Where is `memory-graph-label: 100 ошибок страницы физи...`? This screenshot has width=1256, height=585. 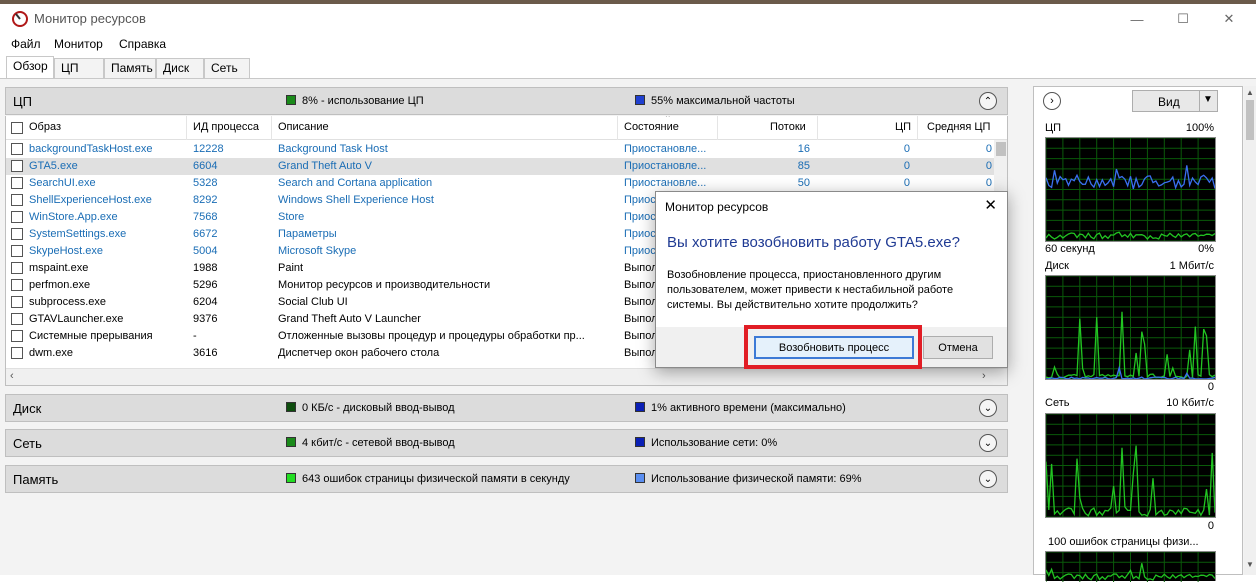
memory-graph-label: 100 ошибок страницы физи... is located at coordinates (1123, 542).